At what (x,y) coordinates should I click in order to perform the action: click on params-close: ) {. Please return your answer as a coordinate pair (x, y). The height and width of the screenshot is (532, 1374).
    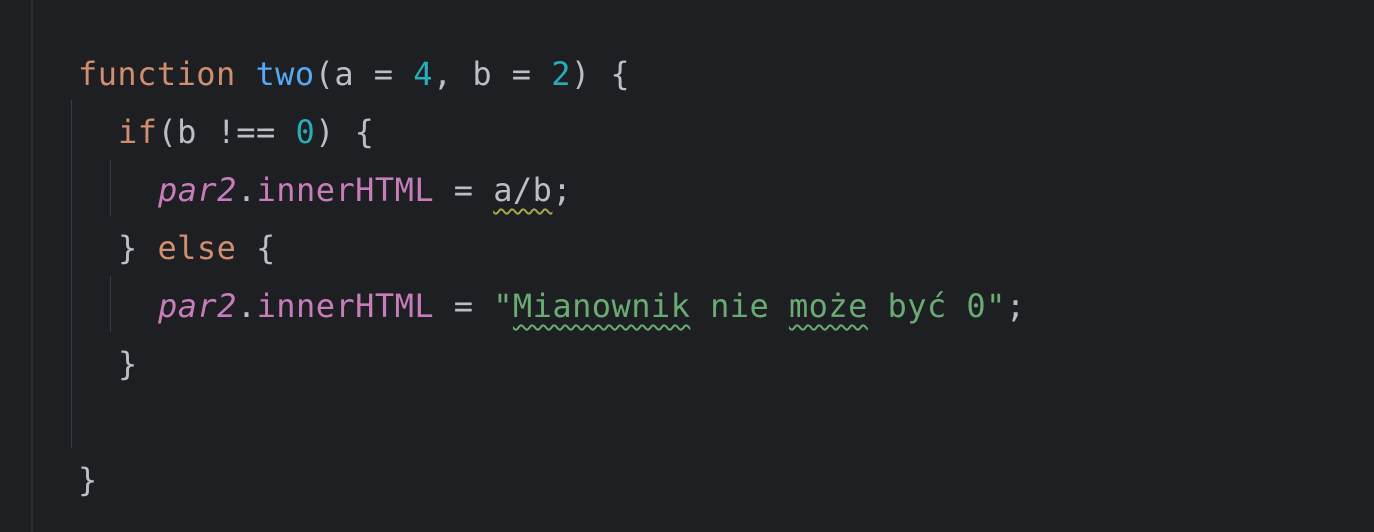
    Looking at the image, I should click on (600, 74).